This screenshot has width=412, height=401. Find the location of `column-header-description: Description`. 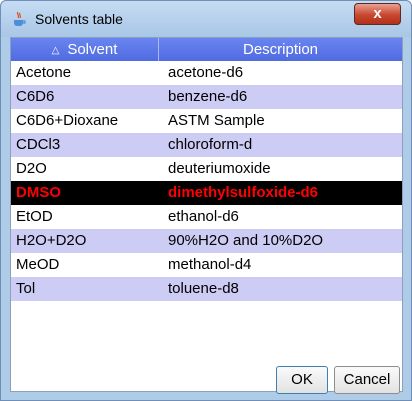

column-header-description: Description is located at coordinates (280, 49).